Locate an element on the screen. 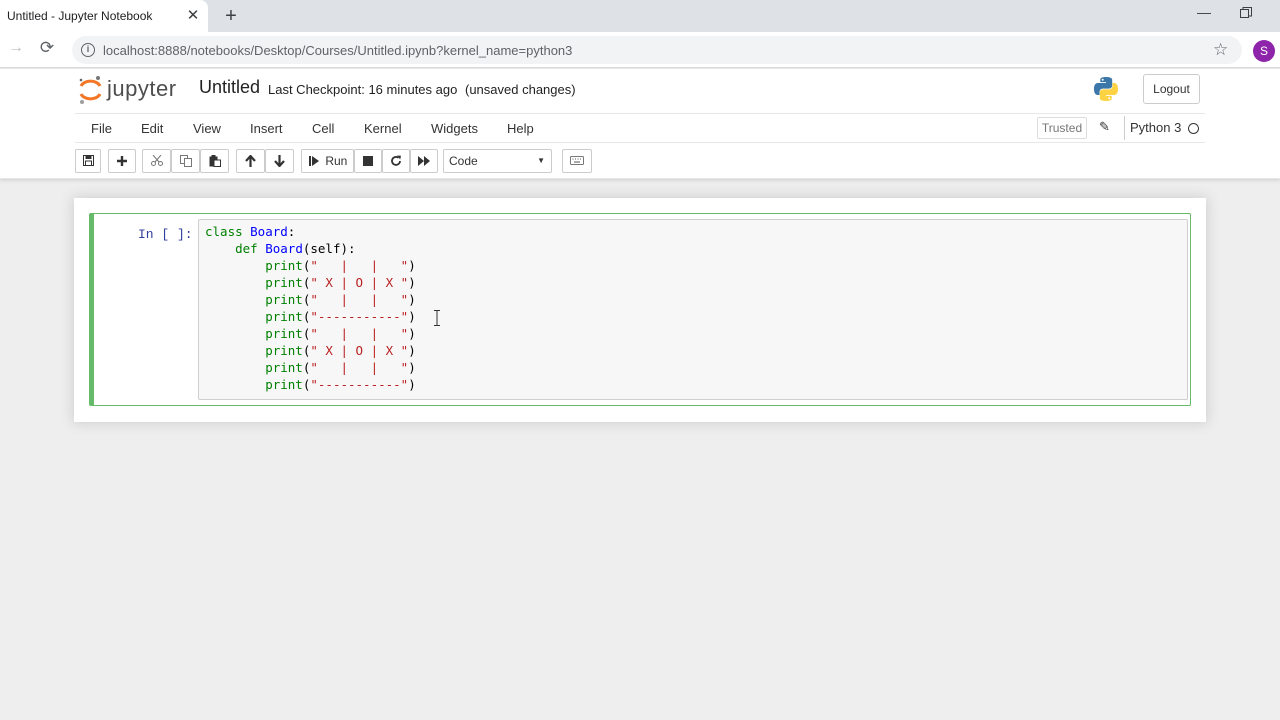  jupyter-logo: jupyter is located at coordinates (133, 90).